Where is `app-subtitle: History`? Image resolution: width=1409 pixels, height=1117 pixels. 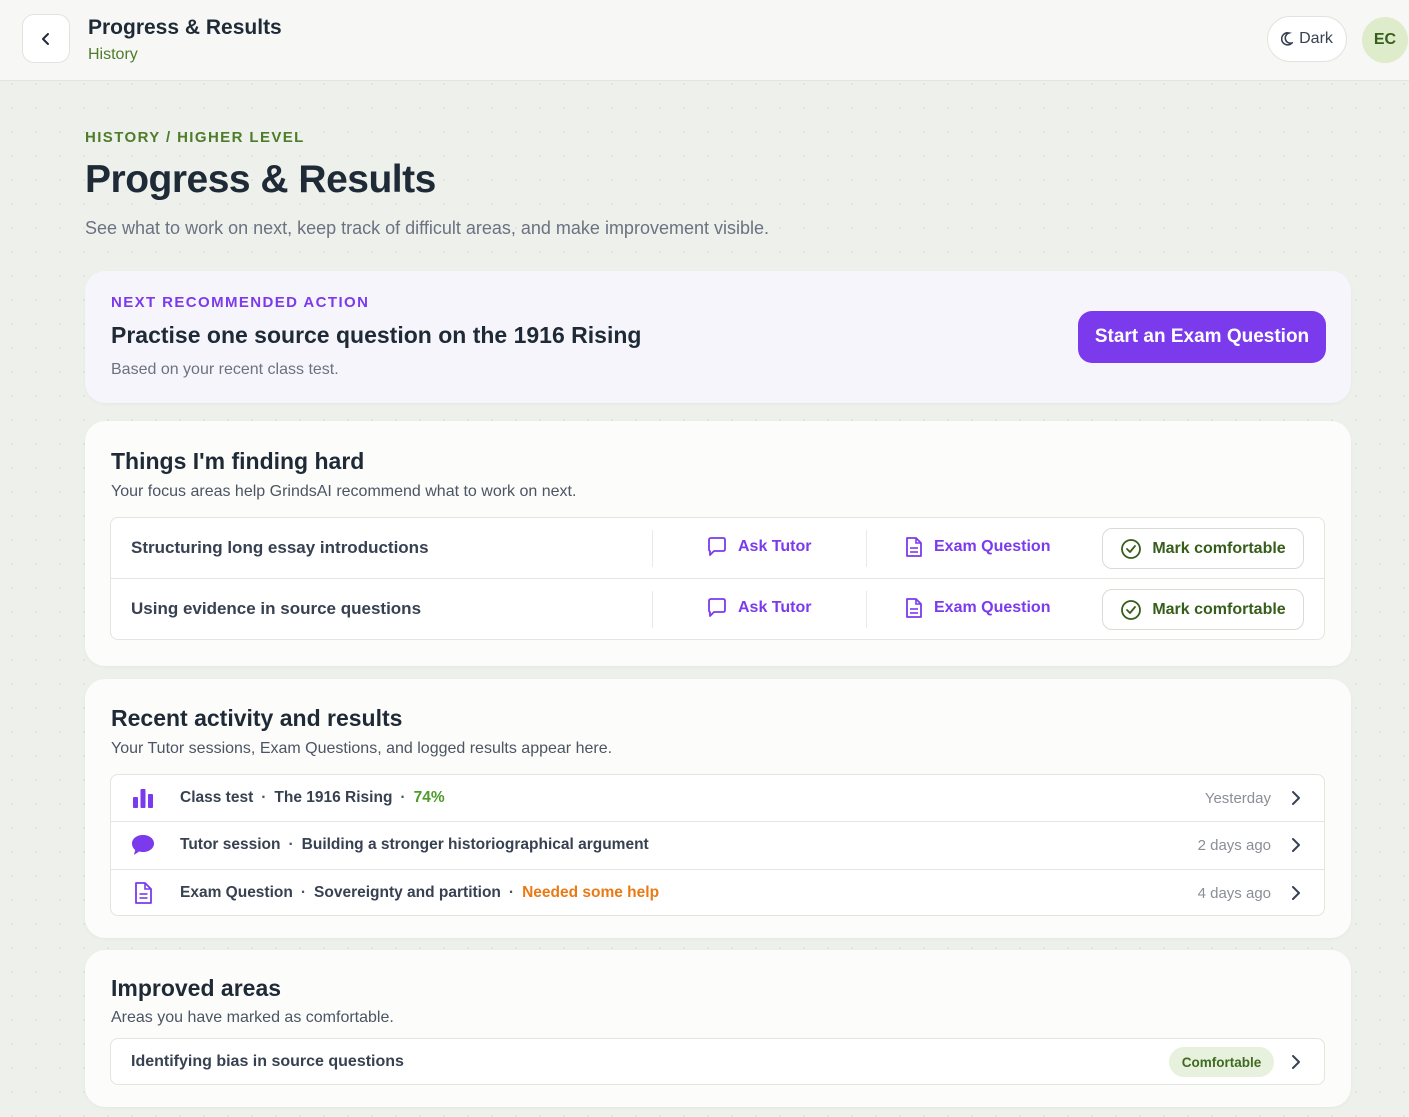
app-subtitle: History is located at coordinates (113, 54).